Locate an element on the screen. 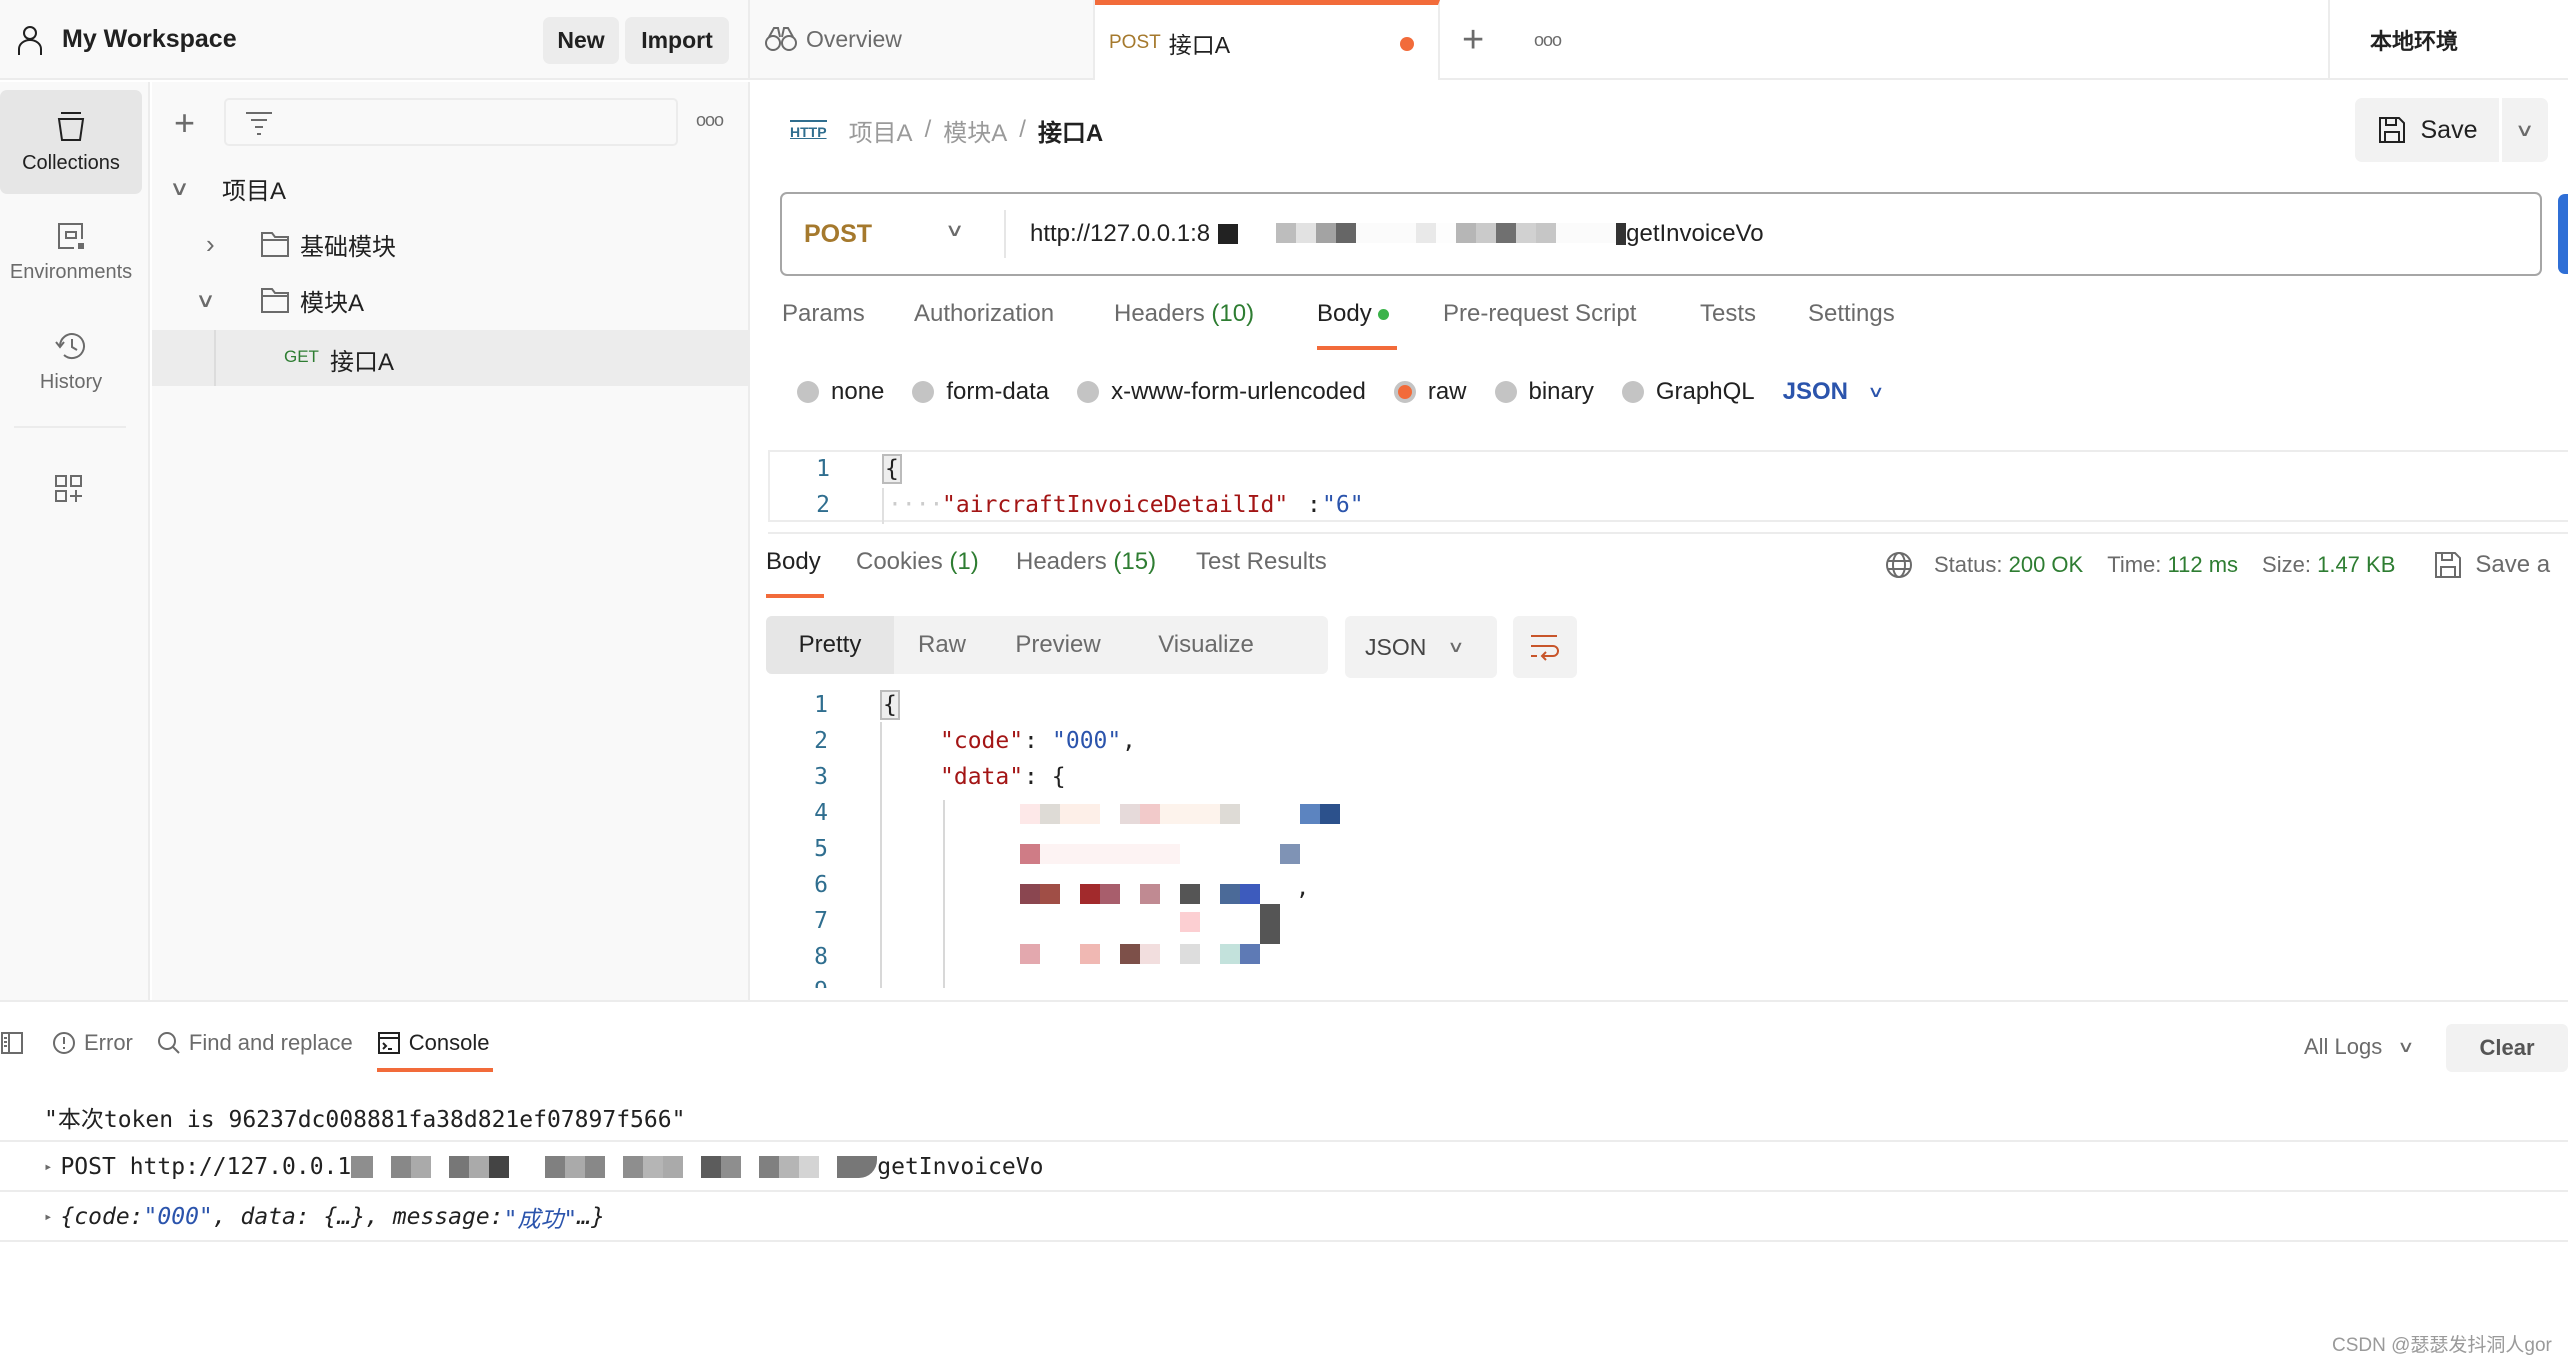 The width and height of the screenshot is (2568, 1364). save-dropdown-button: ∨ is located at coordinates (2525, 130).